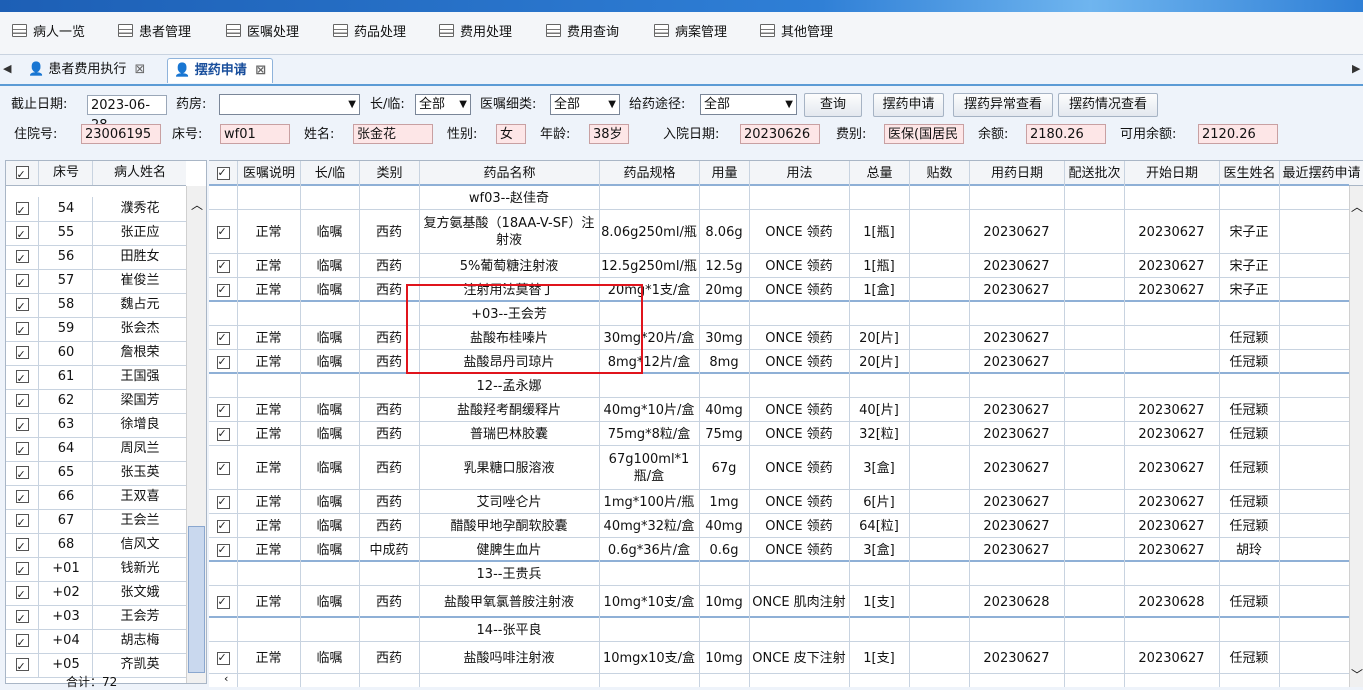 This screenshot has width=1363, height=690. What do you see at coordinates (154, 33) in the screenshot?
I see `menu-item-1: 患者管理` at bounding box center [154, 33].